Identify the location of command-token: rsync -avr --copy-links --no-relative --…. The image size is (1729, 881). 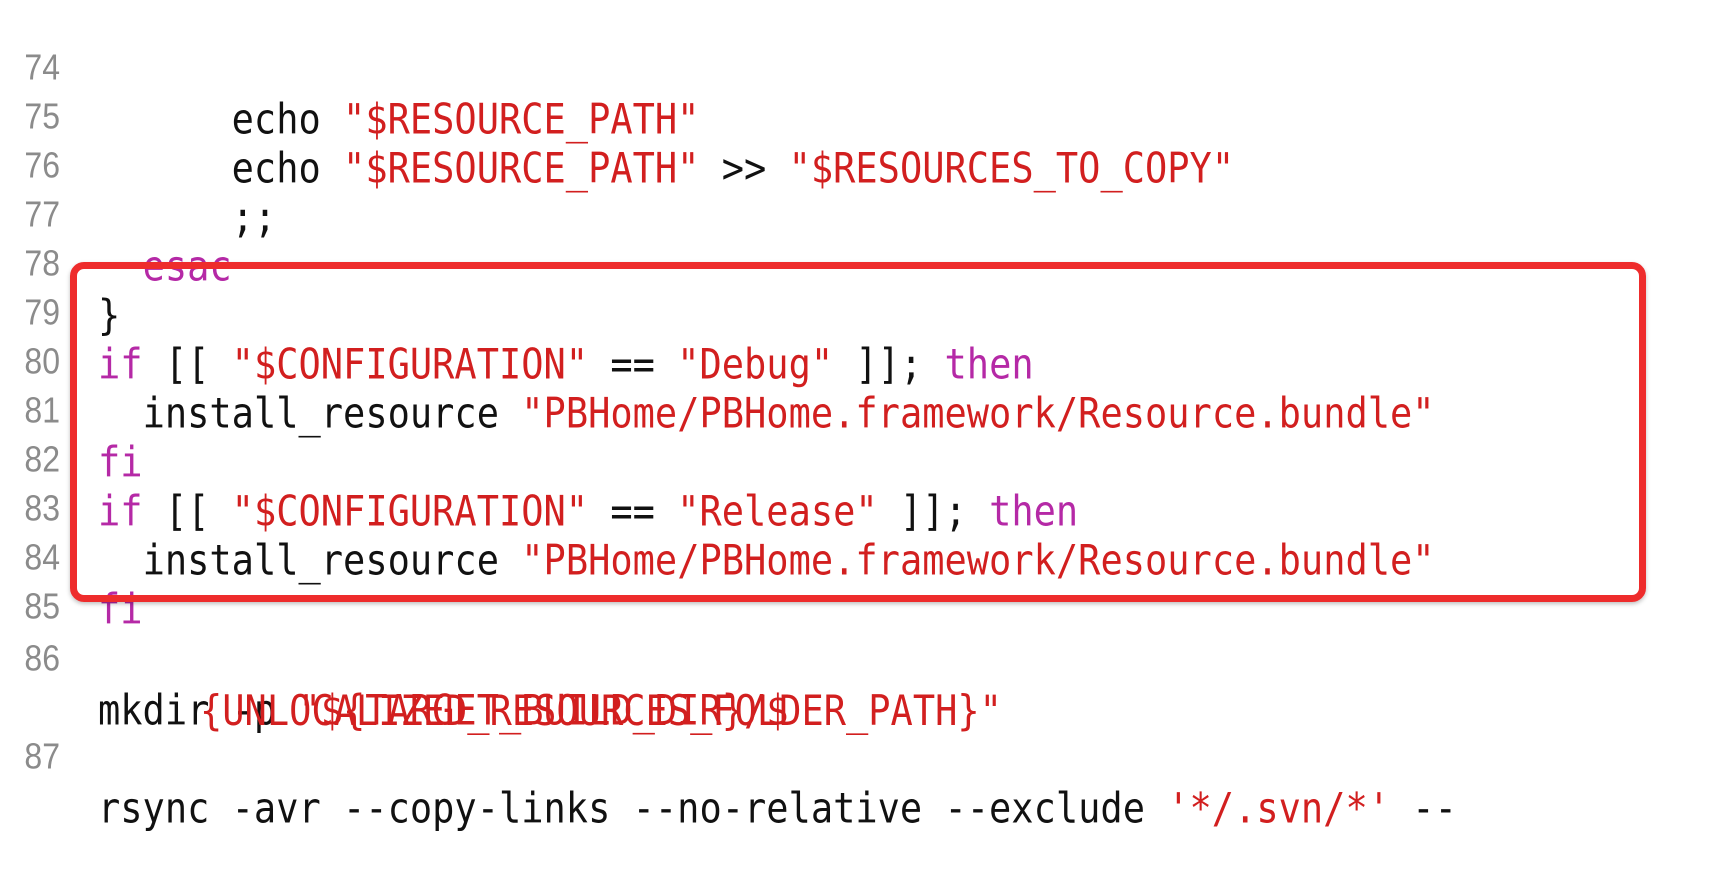
(633, 808).